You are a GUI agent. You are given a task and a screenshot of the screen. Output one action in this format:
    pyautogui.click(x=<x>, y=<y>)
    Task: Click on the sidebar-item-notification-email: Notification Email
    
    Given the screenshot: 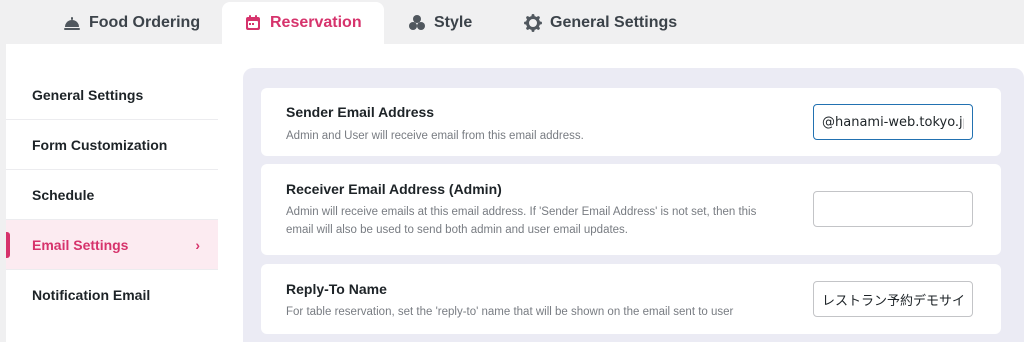 What is the action you would take?
    pyautogui.click(x=112, y=295)
    